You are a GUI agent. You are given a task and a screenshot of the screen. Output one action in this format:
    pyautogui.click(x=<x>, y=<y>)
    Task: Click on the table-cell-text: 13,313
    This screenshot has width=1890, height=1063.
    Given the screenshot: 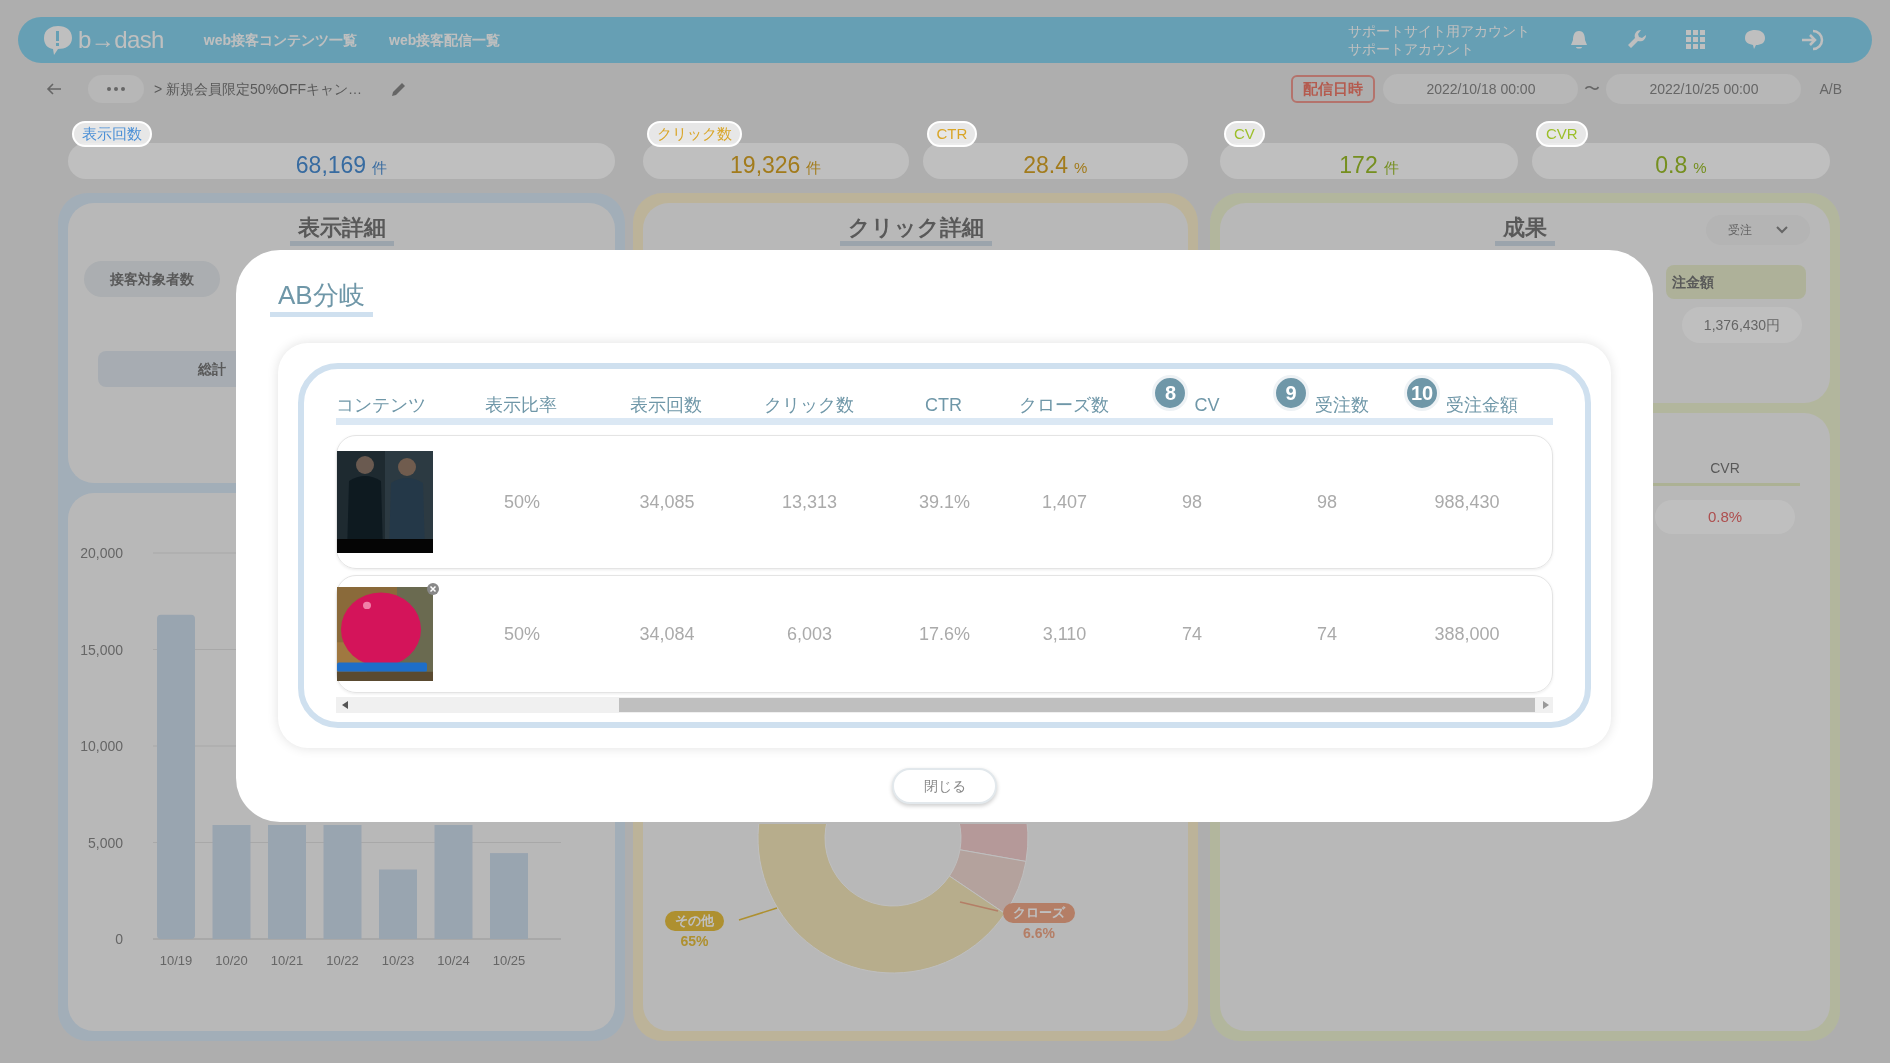 What is the action you would take?
    pyautogui.click(x=809, y=502)
    